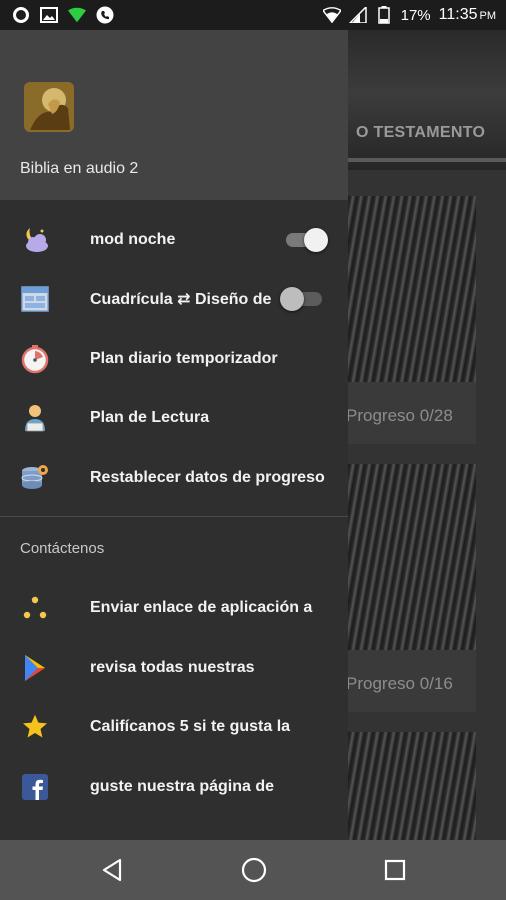 This screenshot has width=506, height=900. Describe the element at coordinates (384, 15) in the screenshot. I see `battery-icon` at that location.